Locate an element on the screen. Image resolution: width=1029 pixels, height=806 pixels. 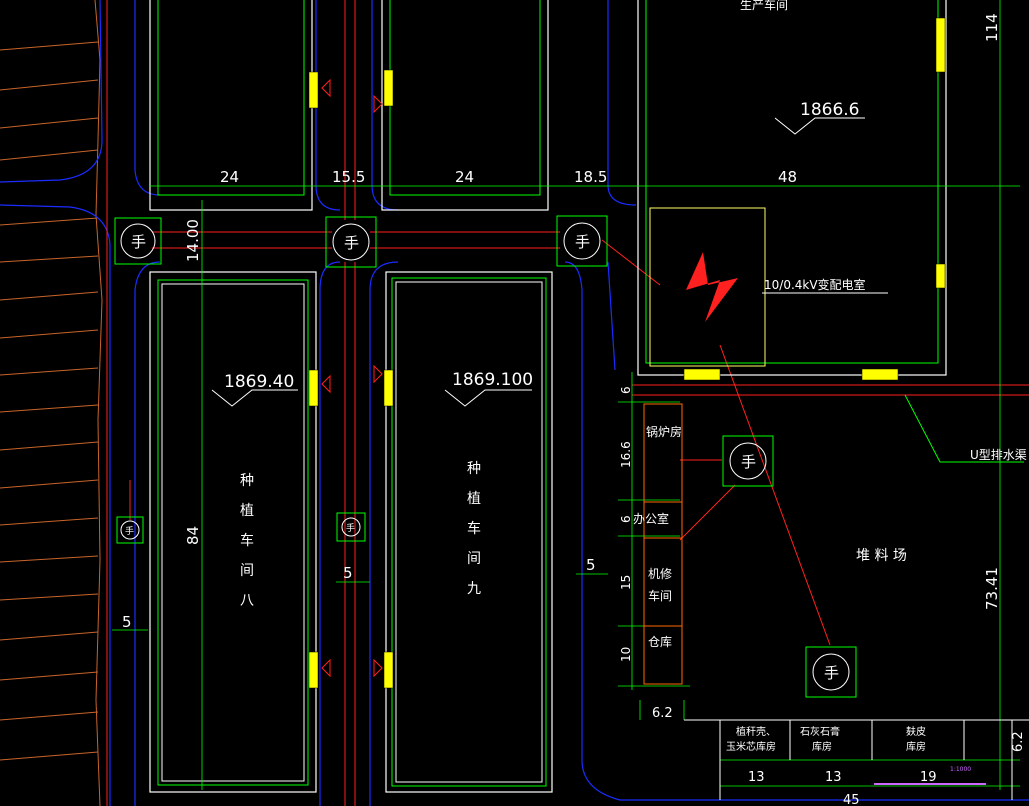
b9-char: 车 is located at coordinates (474, 528).